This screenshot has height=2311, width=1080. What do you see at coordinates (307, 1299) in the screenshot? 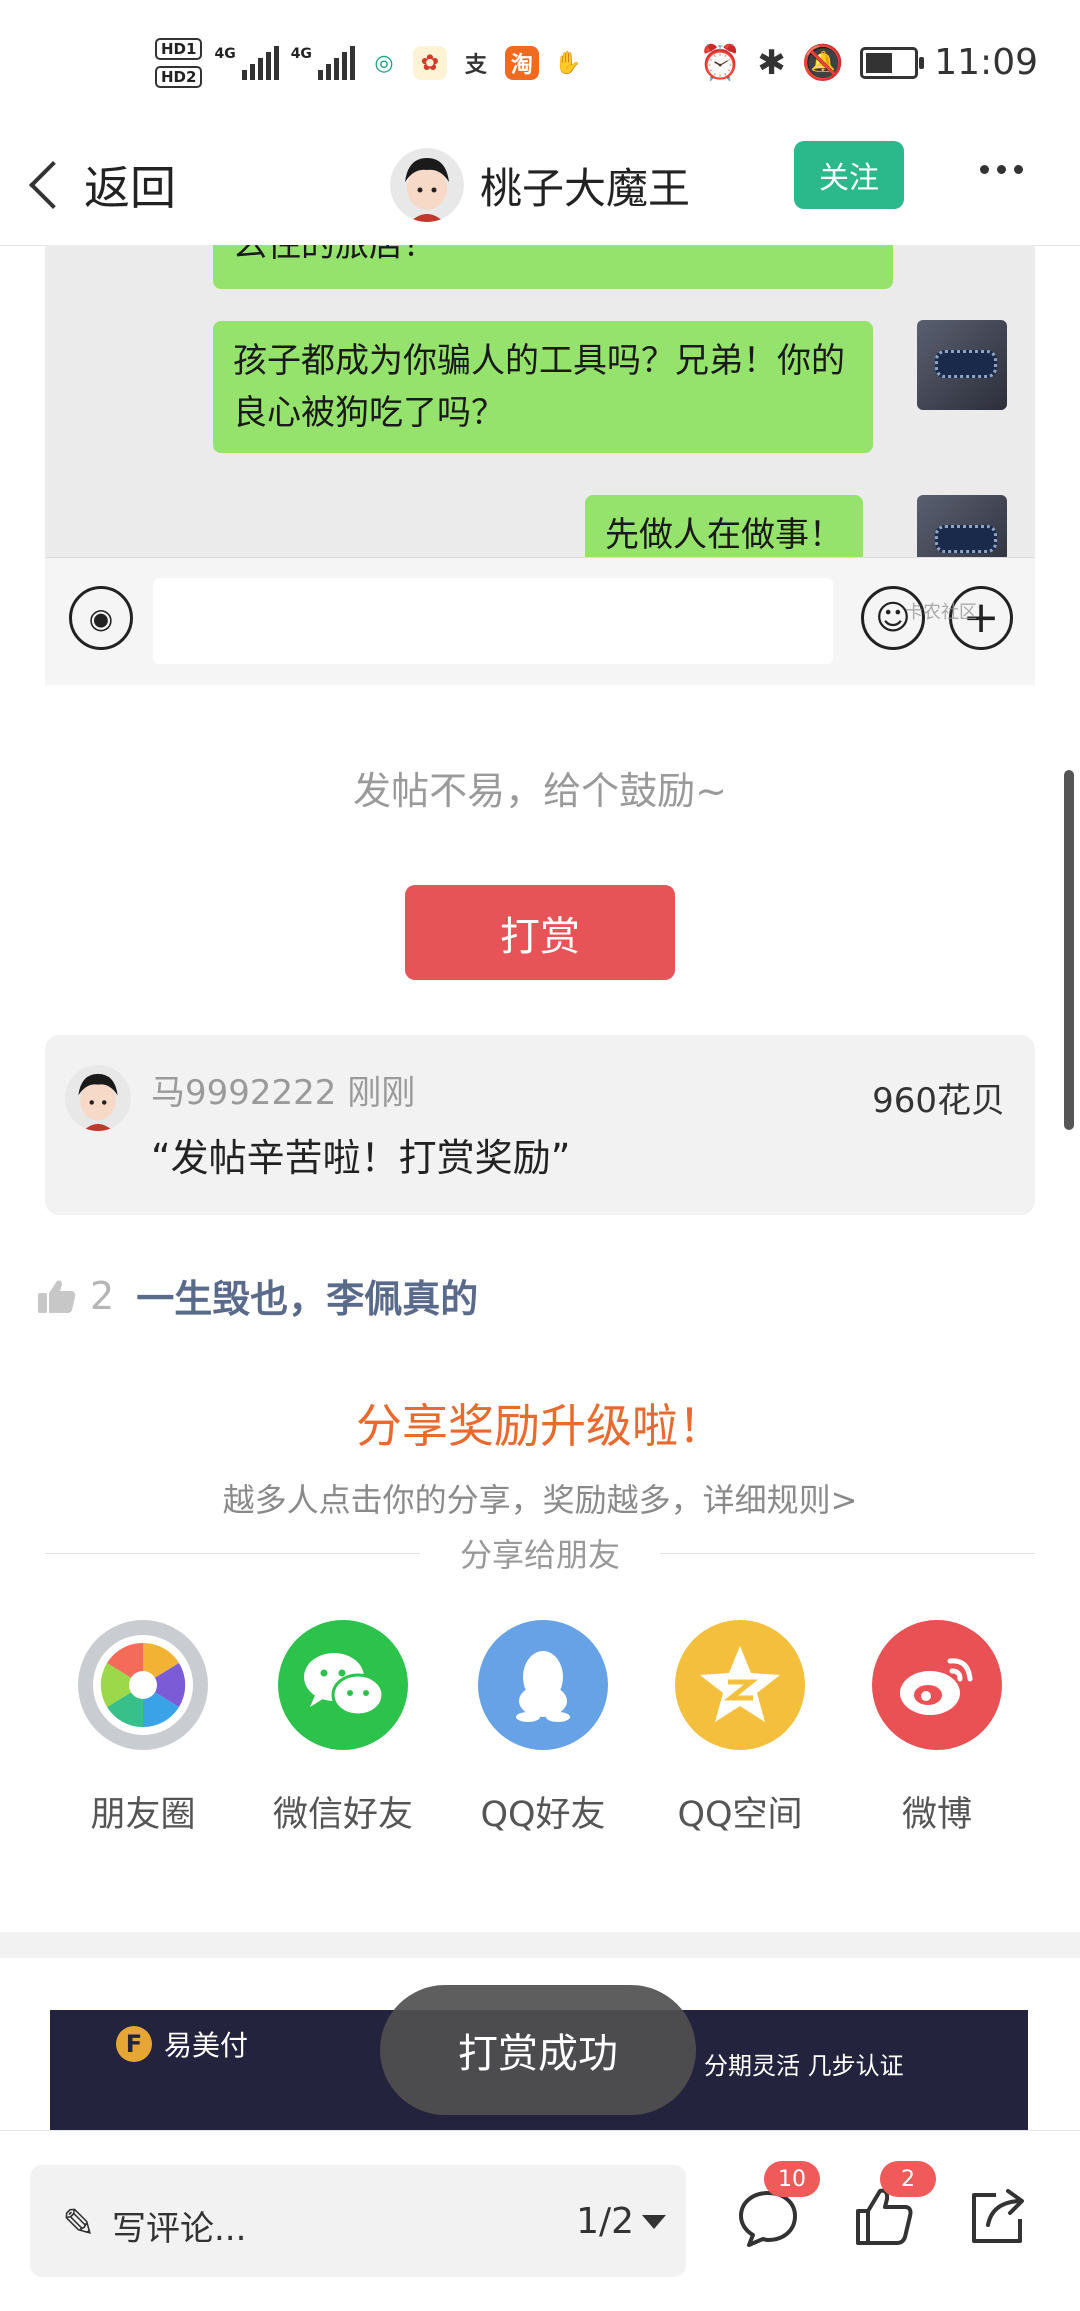
I see `vote-text: 一生毁也，李佩真的` at bounding box center [307, 1299].